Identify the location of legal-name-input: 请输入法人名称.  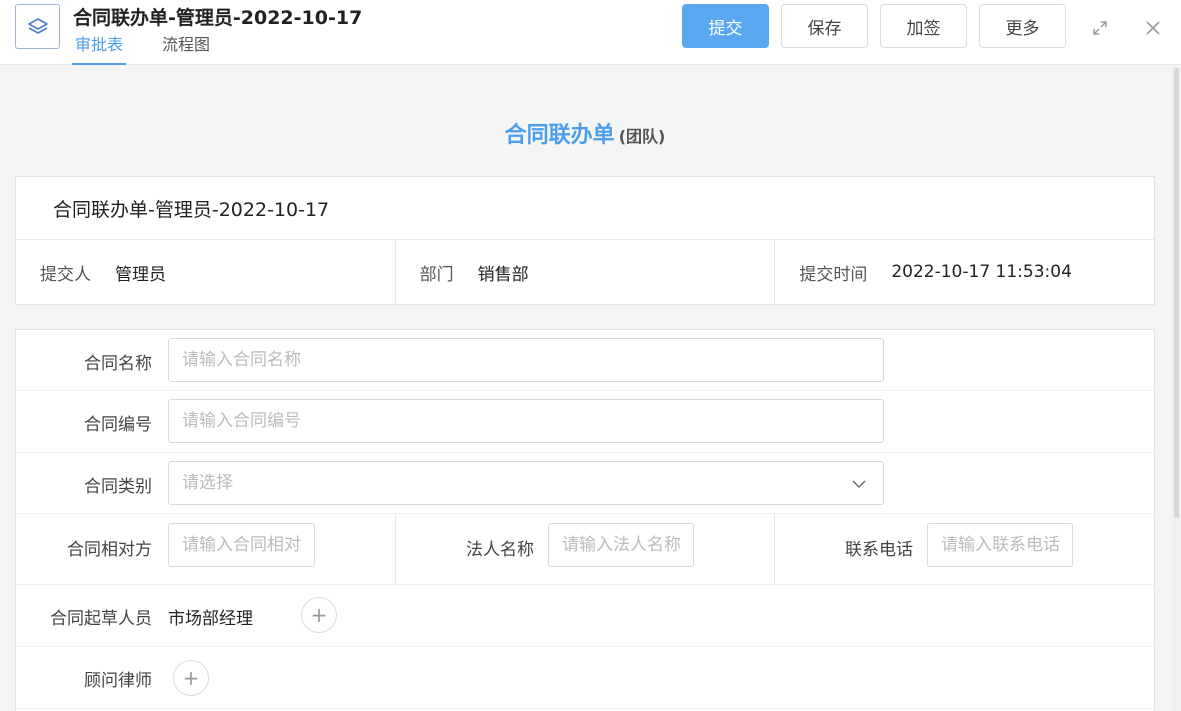
(621, 545).